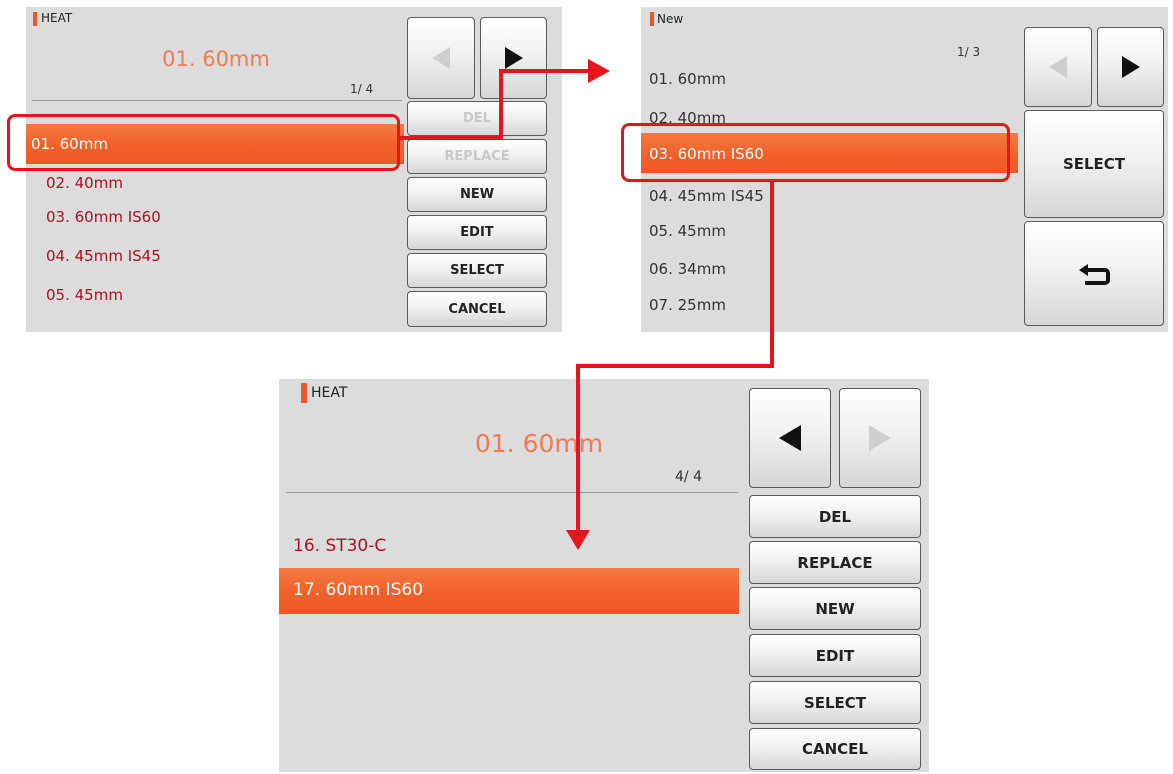 The width and height of the screenshot is (1173, 774). Describe the element at coordinates (687, 305) in the screenshot. I see `list-item: 07. 25mm` at that location.